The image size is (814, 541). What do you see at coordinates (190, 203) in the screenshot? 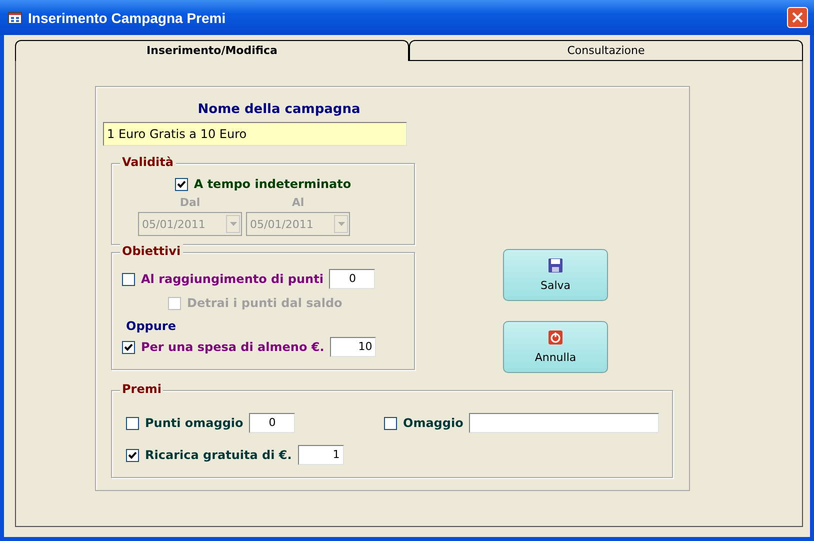
I see `field-label: Dal` at bounding box center [190, 203].